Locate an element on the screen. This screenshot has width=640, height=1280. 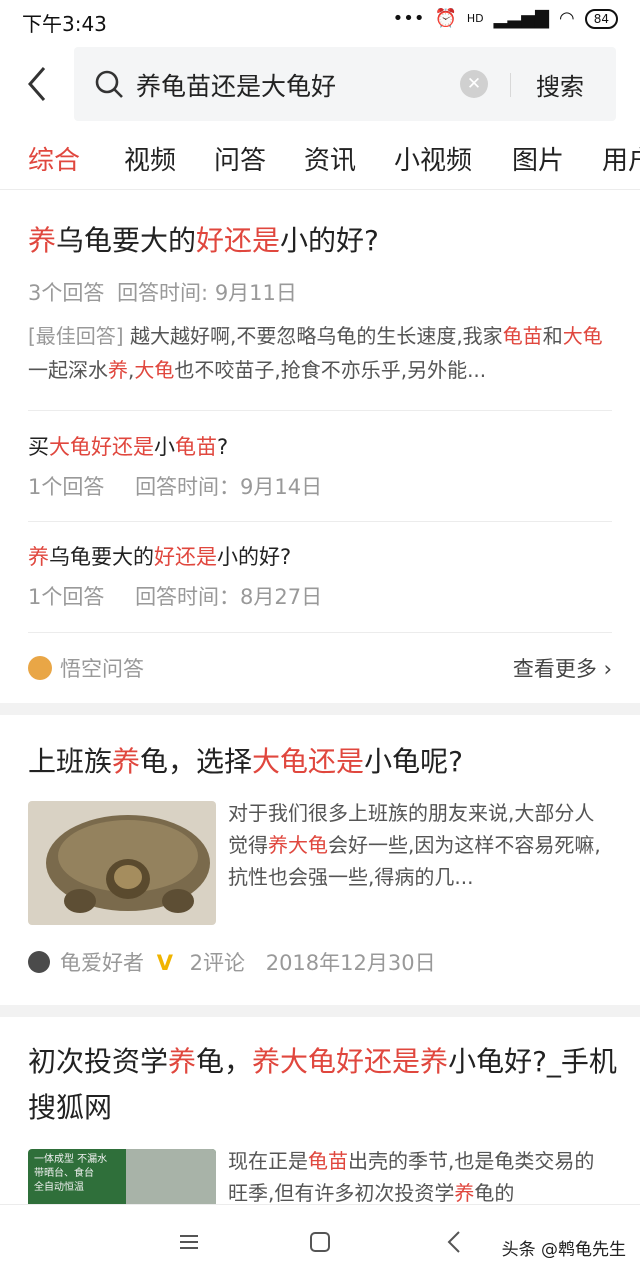
thumb-line: 一体成型 不漏水 is located at coordinates (71, 1159).